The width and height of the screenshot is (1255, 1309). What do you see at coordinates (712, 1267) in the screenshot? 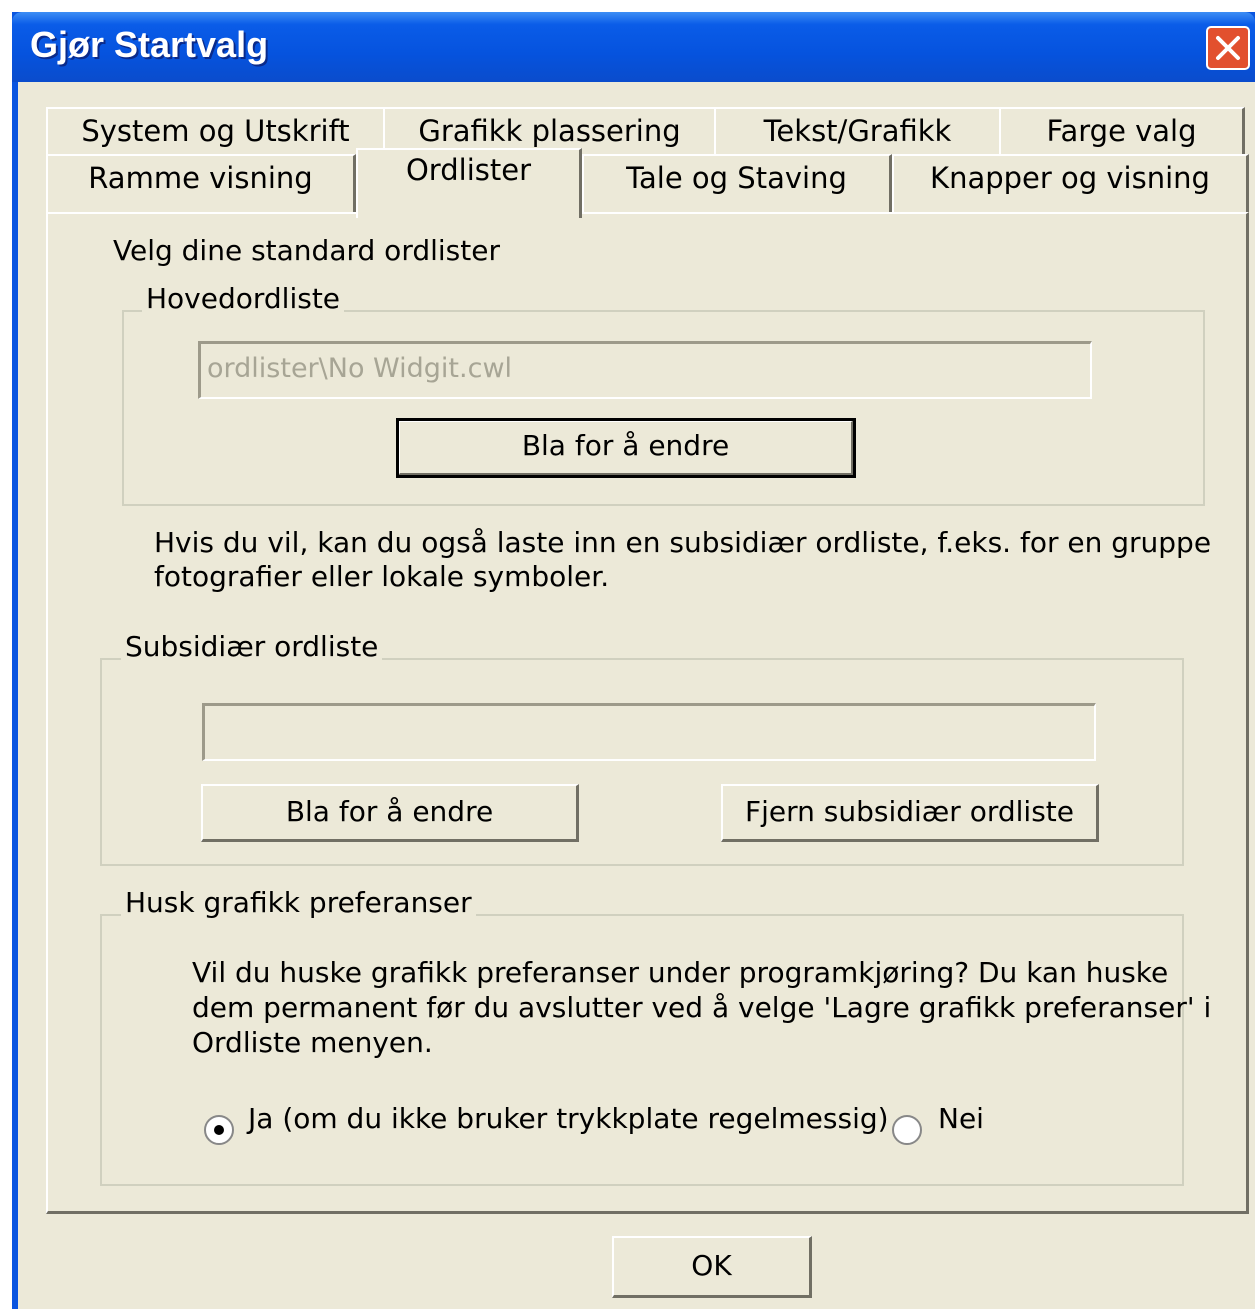
I see `ok-button: OK` at bounding box center [712, 1267].